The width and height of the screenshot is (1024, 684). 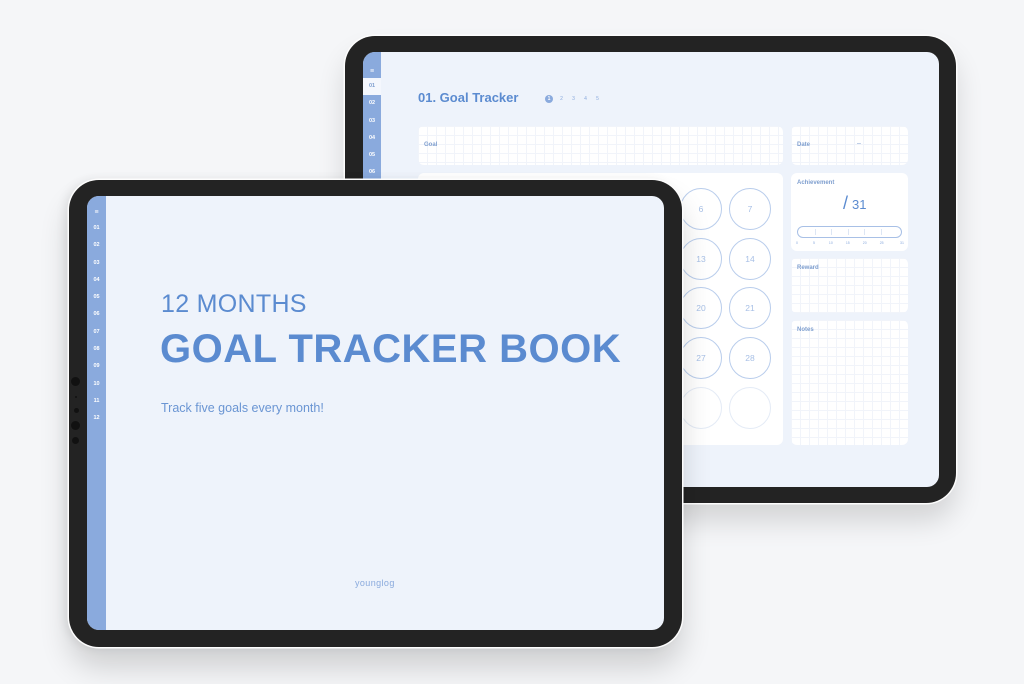 What do you see at coordinates (846, 203) in the screenshot?
I see `achievement-slash: /` at bounding box center [846, 203].